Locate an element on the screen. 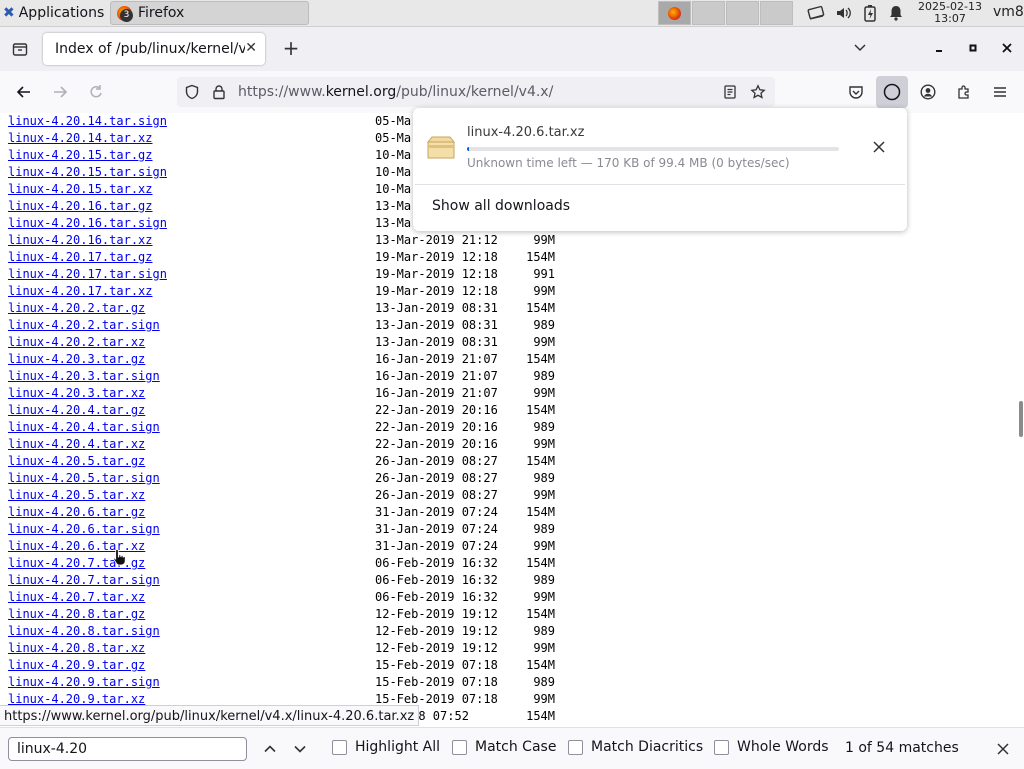  arrow-left-icon is located at coordinates (23, 92).